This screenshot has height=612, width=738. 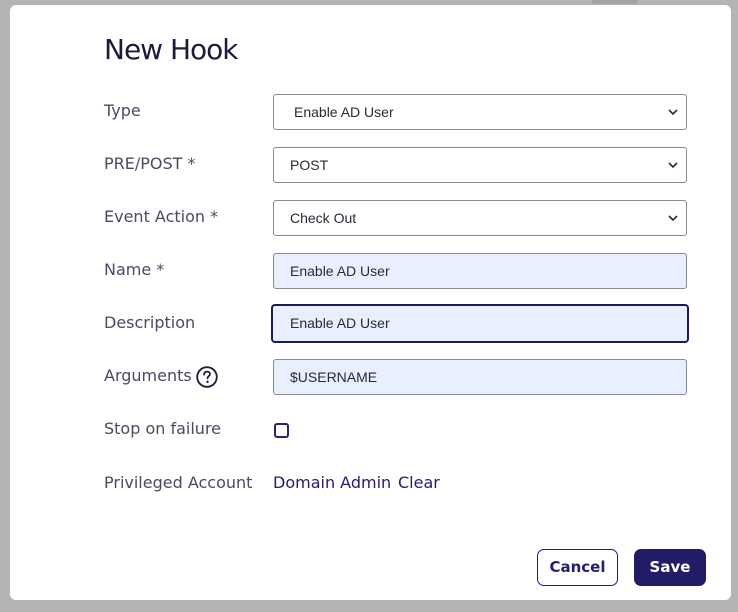 I want to click on description-input: Enable AD User, so click(x=480, y=323).